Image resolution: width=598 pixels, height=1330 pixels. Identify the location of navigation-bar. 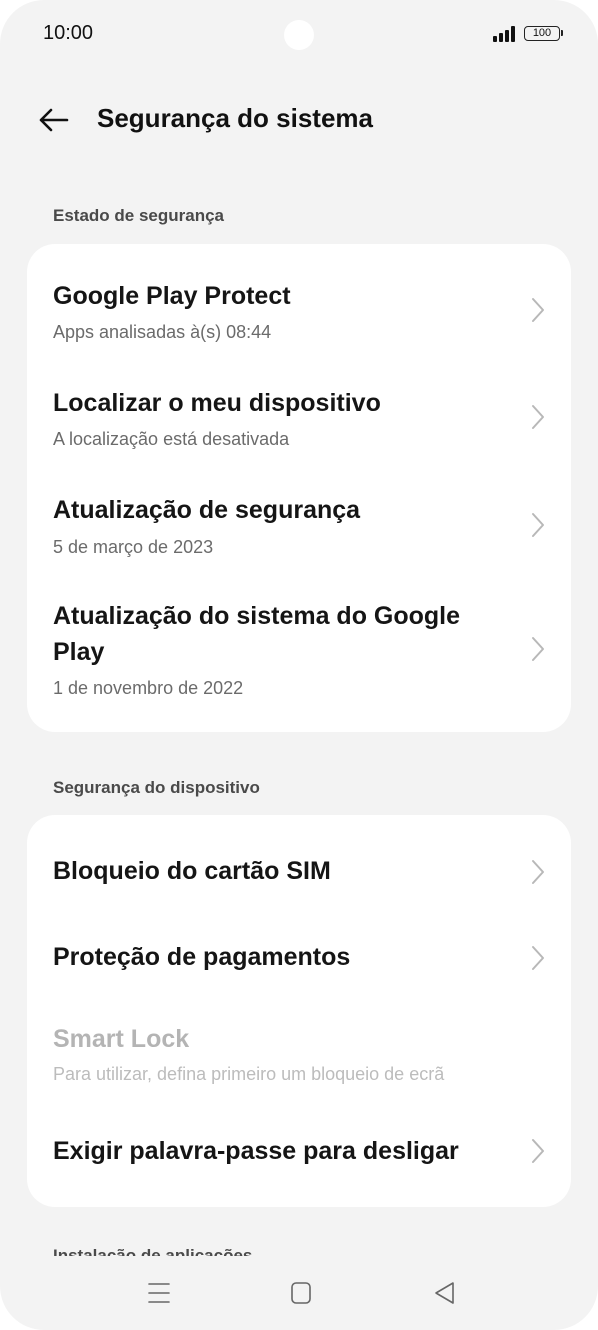
(299, 1296).